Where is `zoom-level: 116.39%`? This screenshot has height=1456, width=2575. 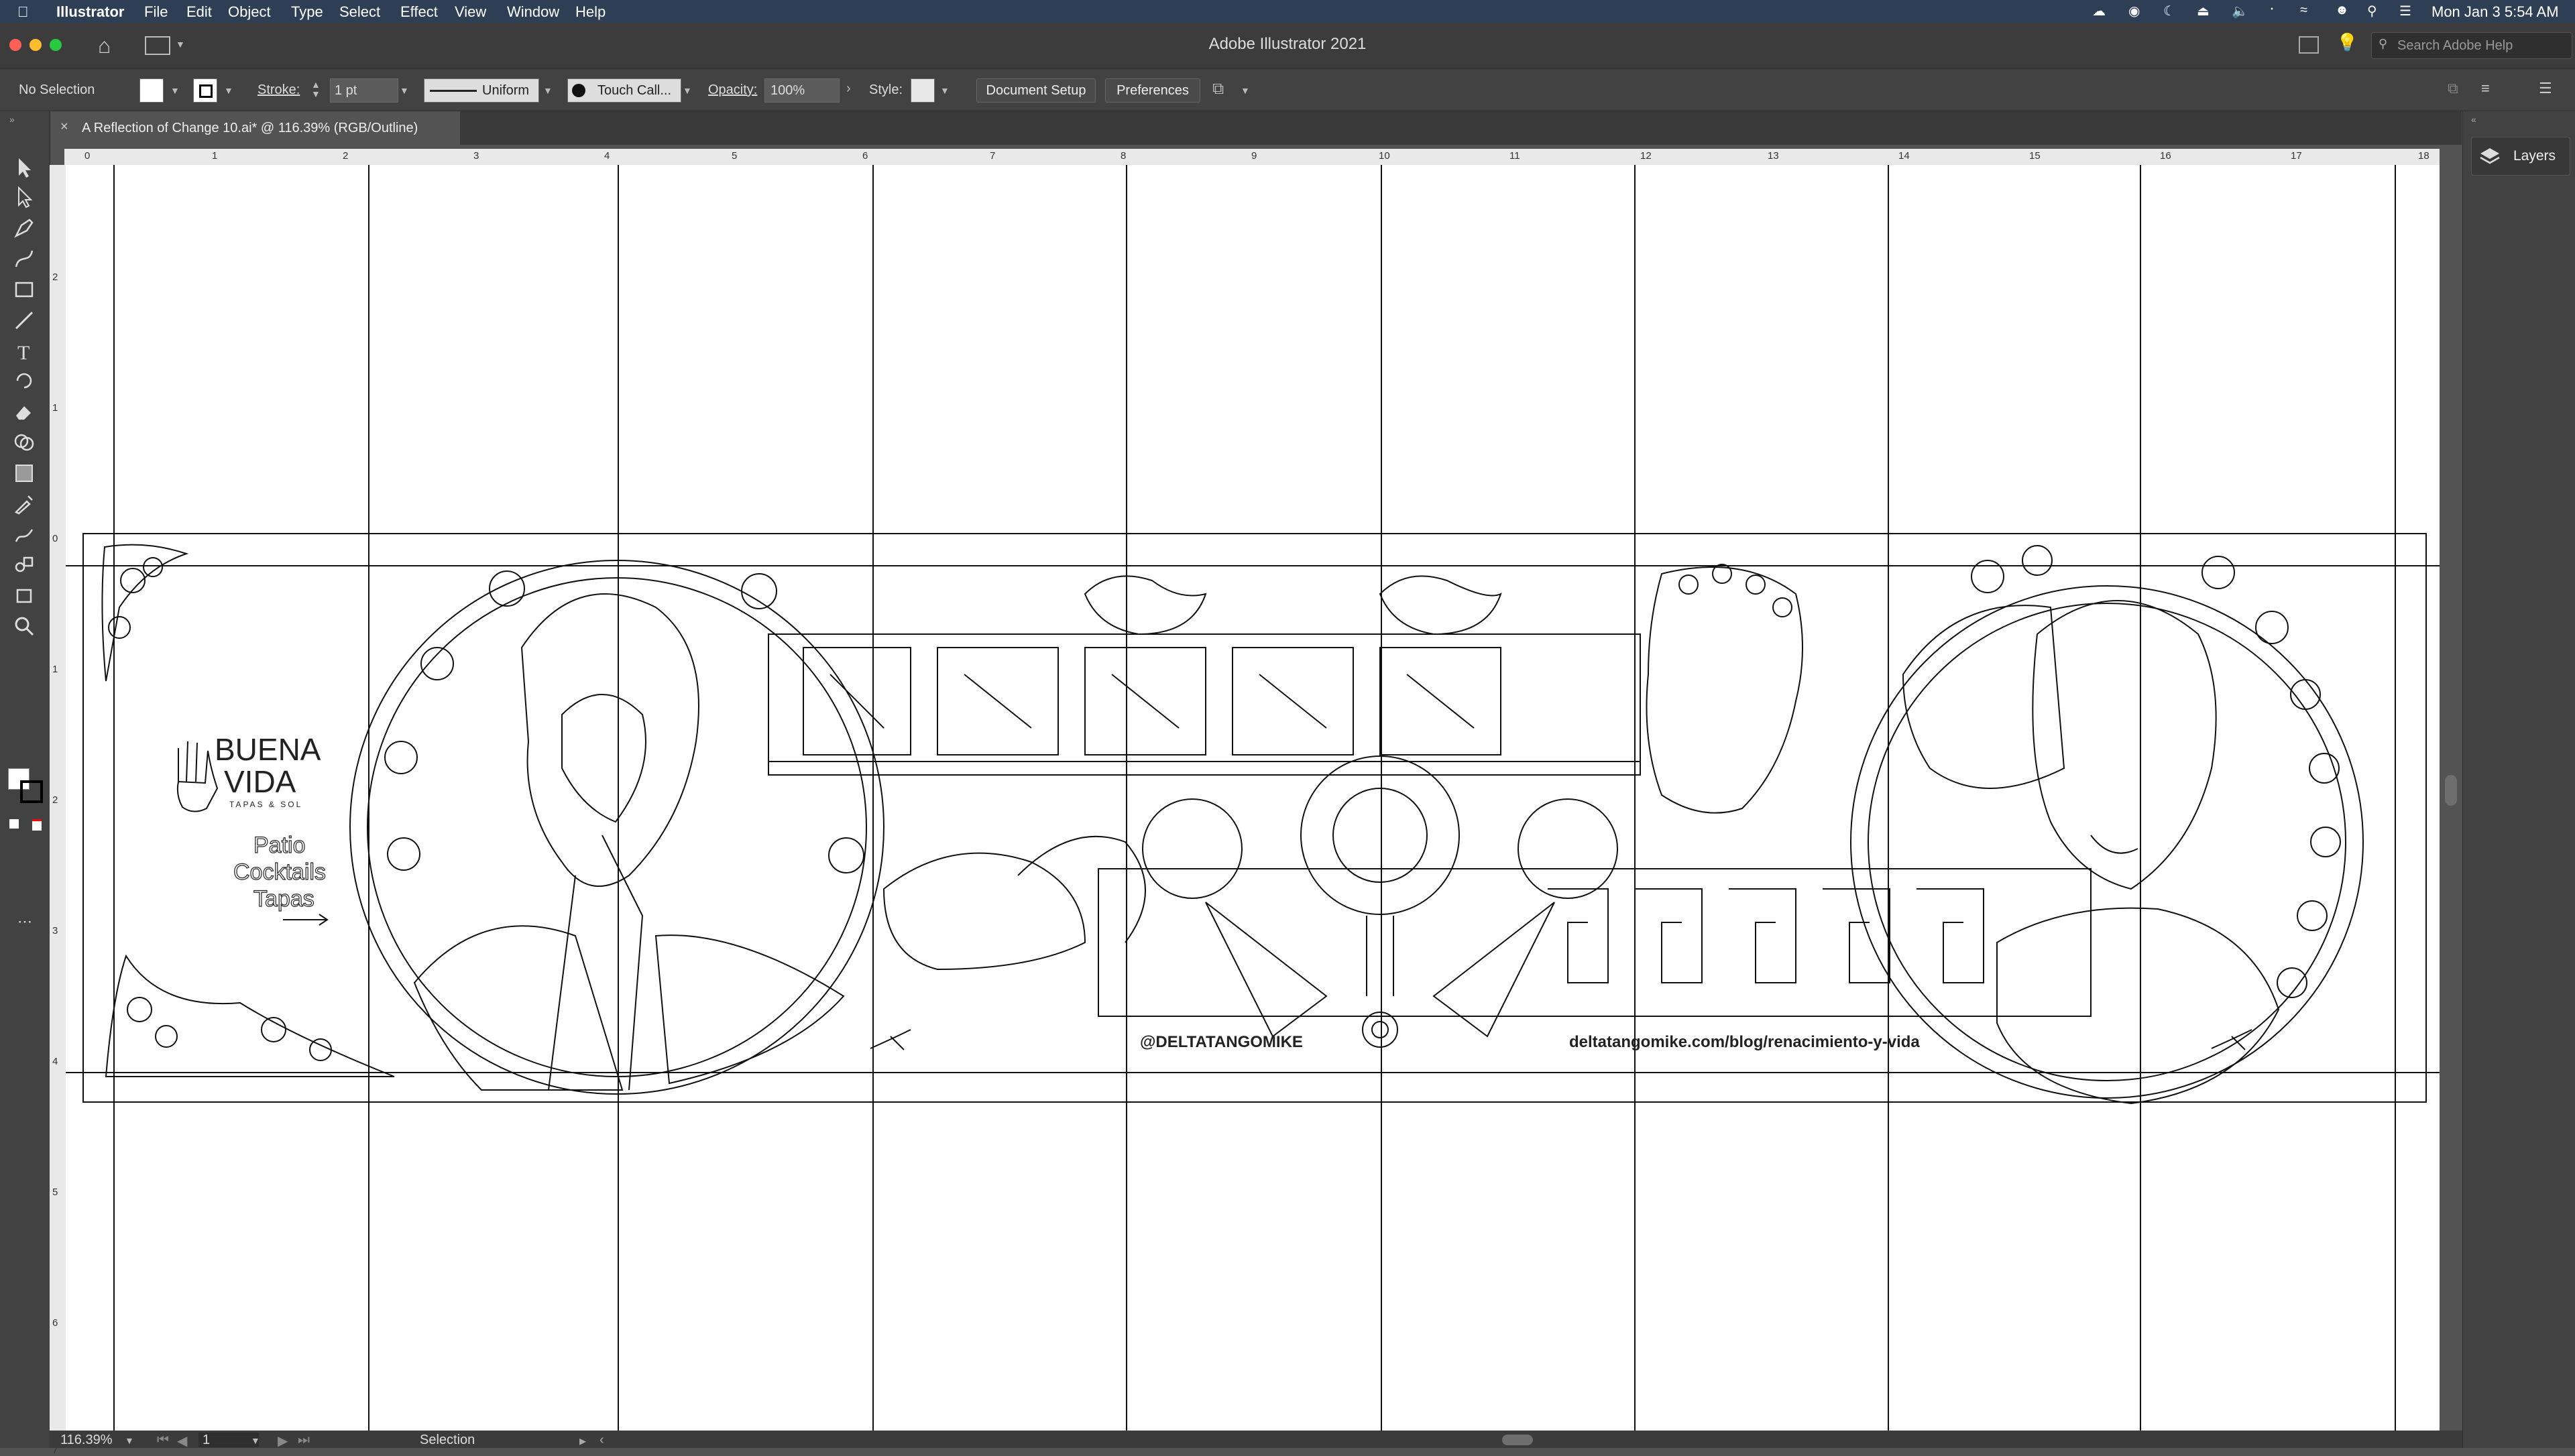
zoom-level: 116.39% is located at coordinates (86, 1440).